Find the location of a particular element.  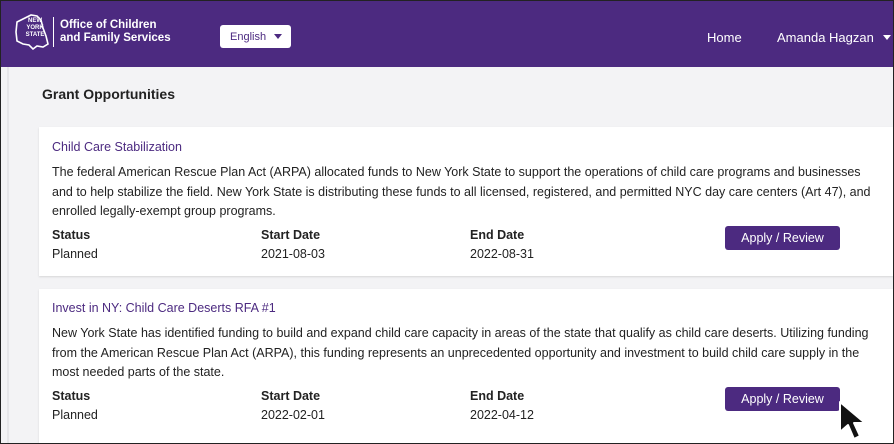

user-menu-chevron-down-icon is located at coordinates (887, 37).